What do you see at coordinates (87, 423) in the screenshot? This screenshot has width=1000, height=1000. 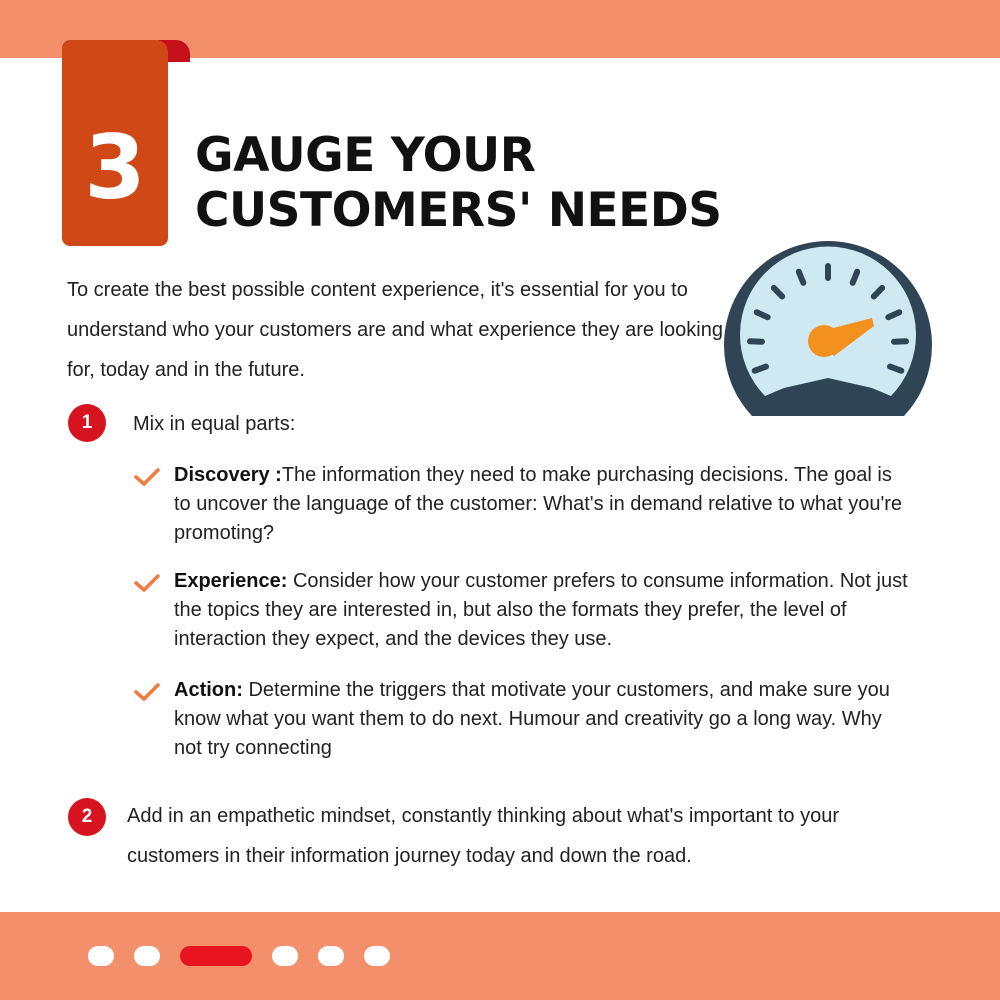 I see `step-badge-1: 1` at bounding box center [87, 423].